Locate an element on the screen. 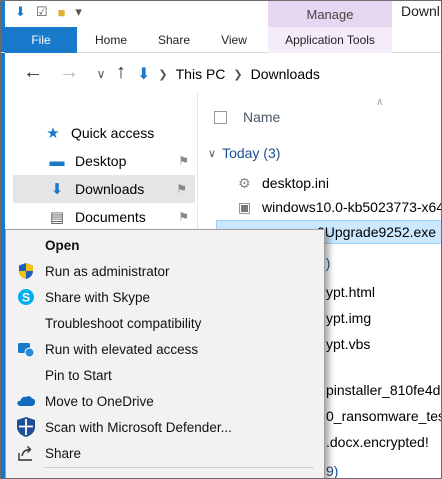  menu-item-label: Run with elevated access is located at coordinates (122, 349).